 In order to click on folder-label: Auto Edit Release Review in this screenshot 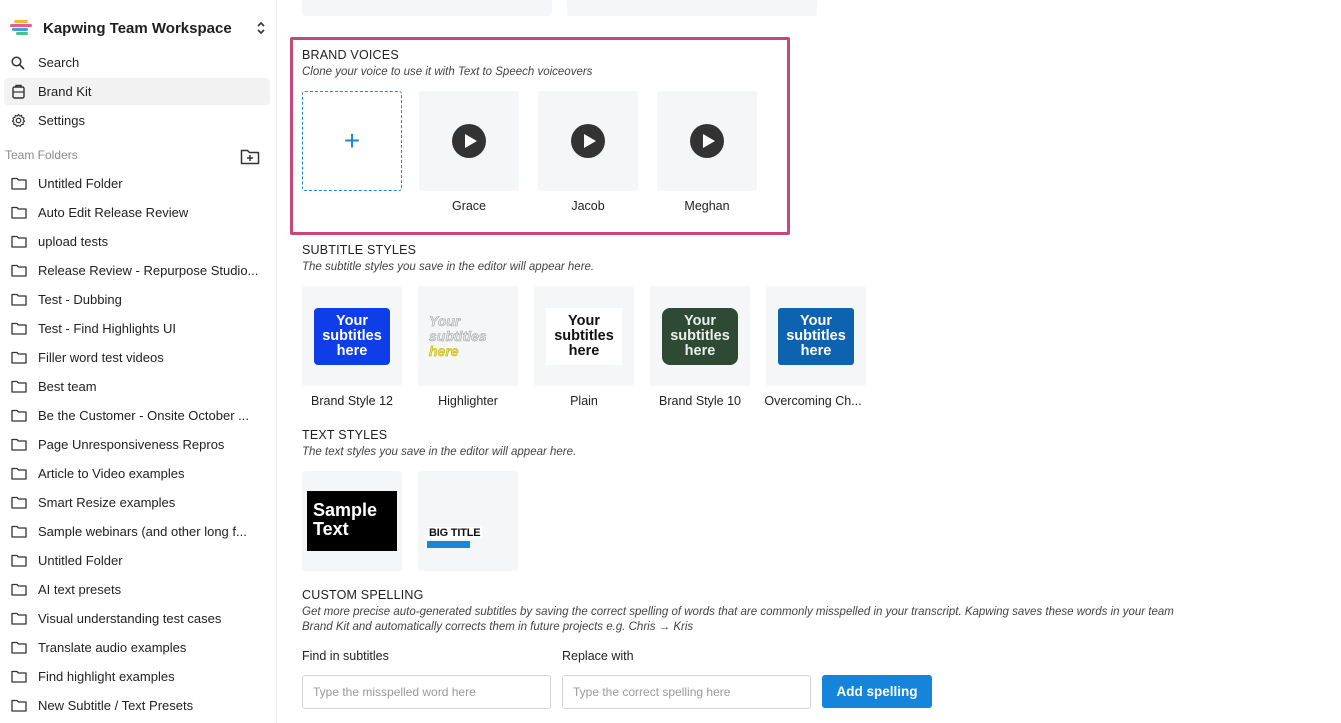, I will do `click(113, 212)`.